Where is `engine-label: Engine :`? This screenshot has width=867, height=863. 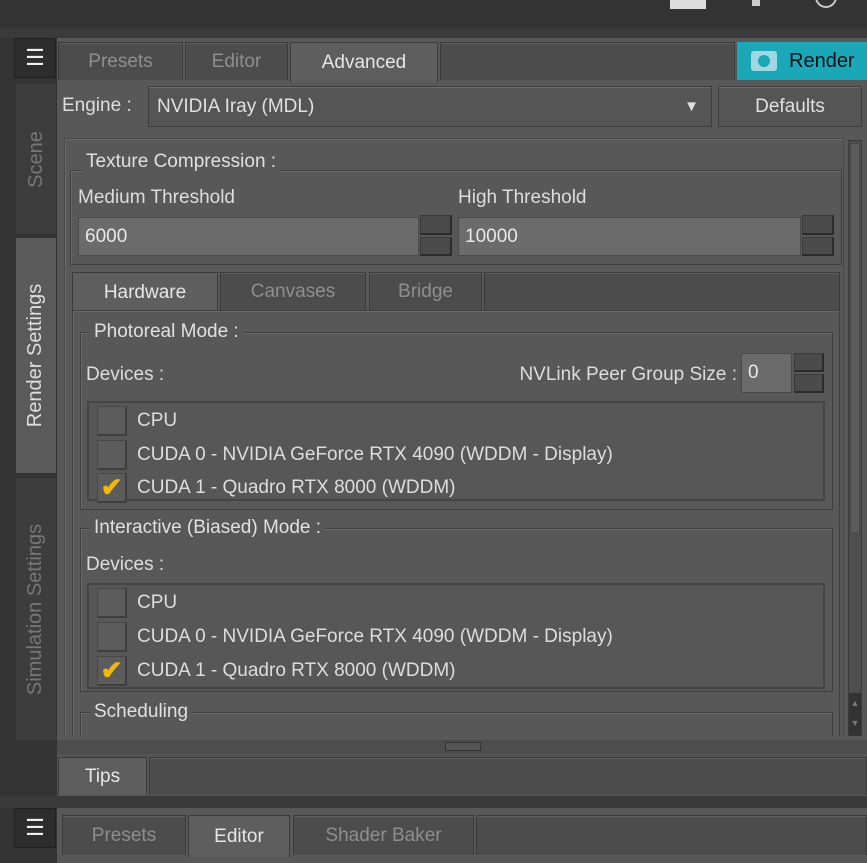
engine-label: Engine : is located at coordinates (97, 105).